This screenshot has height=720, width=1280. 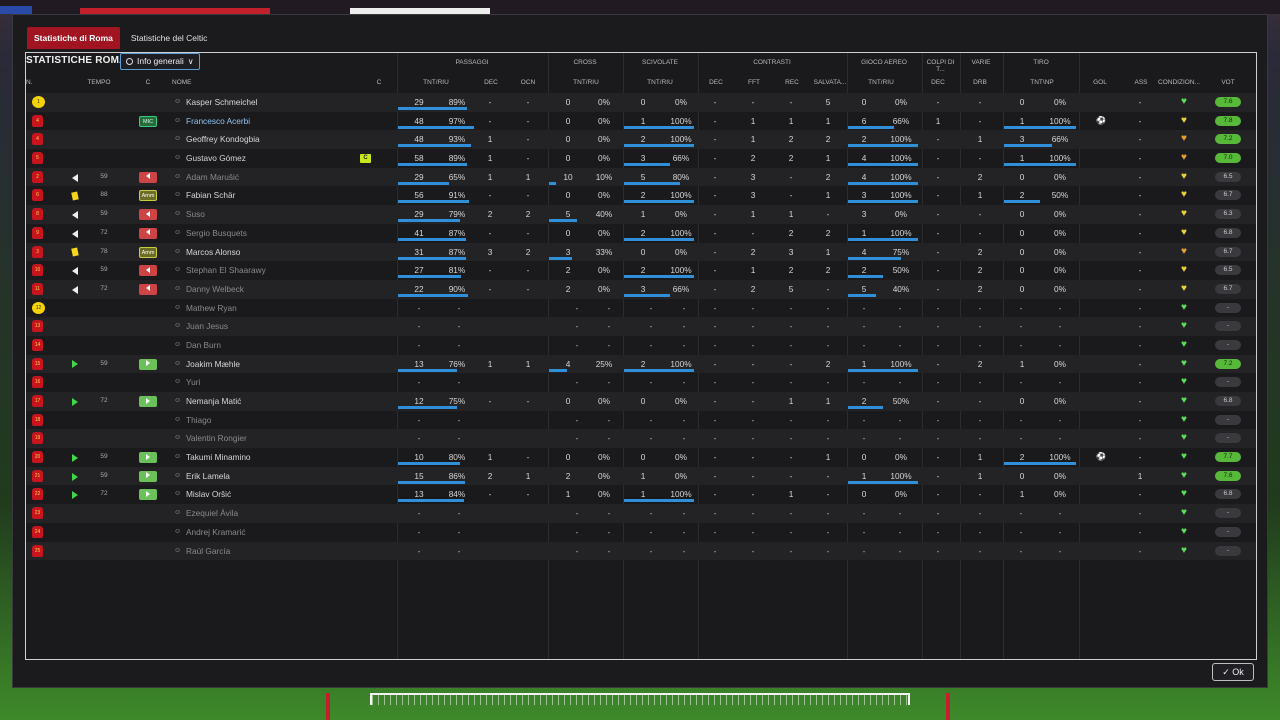 What do you see at coordinates (281, 494) in the screenshot?
I see `player-name: Mislav Oršić` at bounding box center [281, 494].